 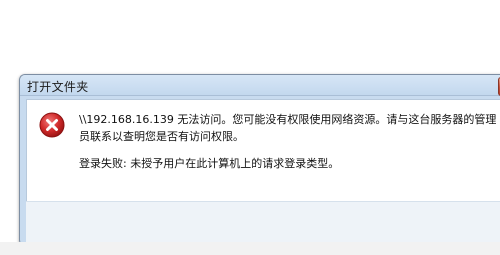 I want to click on background-strip, so click(x=250, y=248).